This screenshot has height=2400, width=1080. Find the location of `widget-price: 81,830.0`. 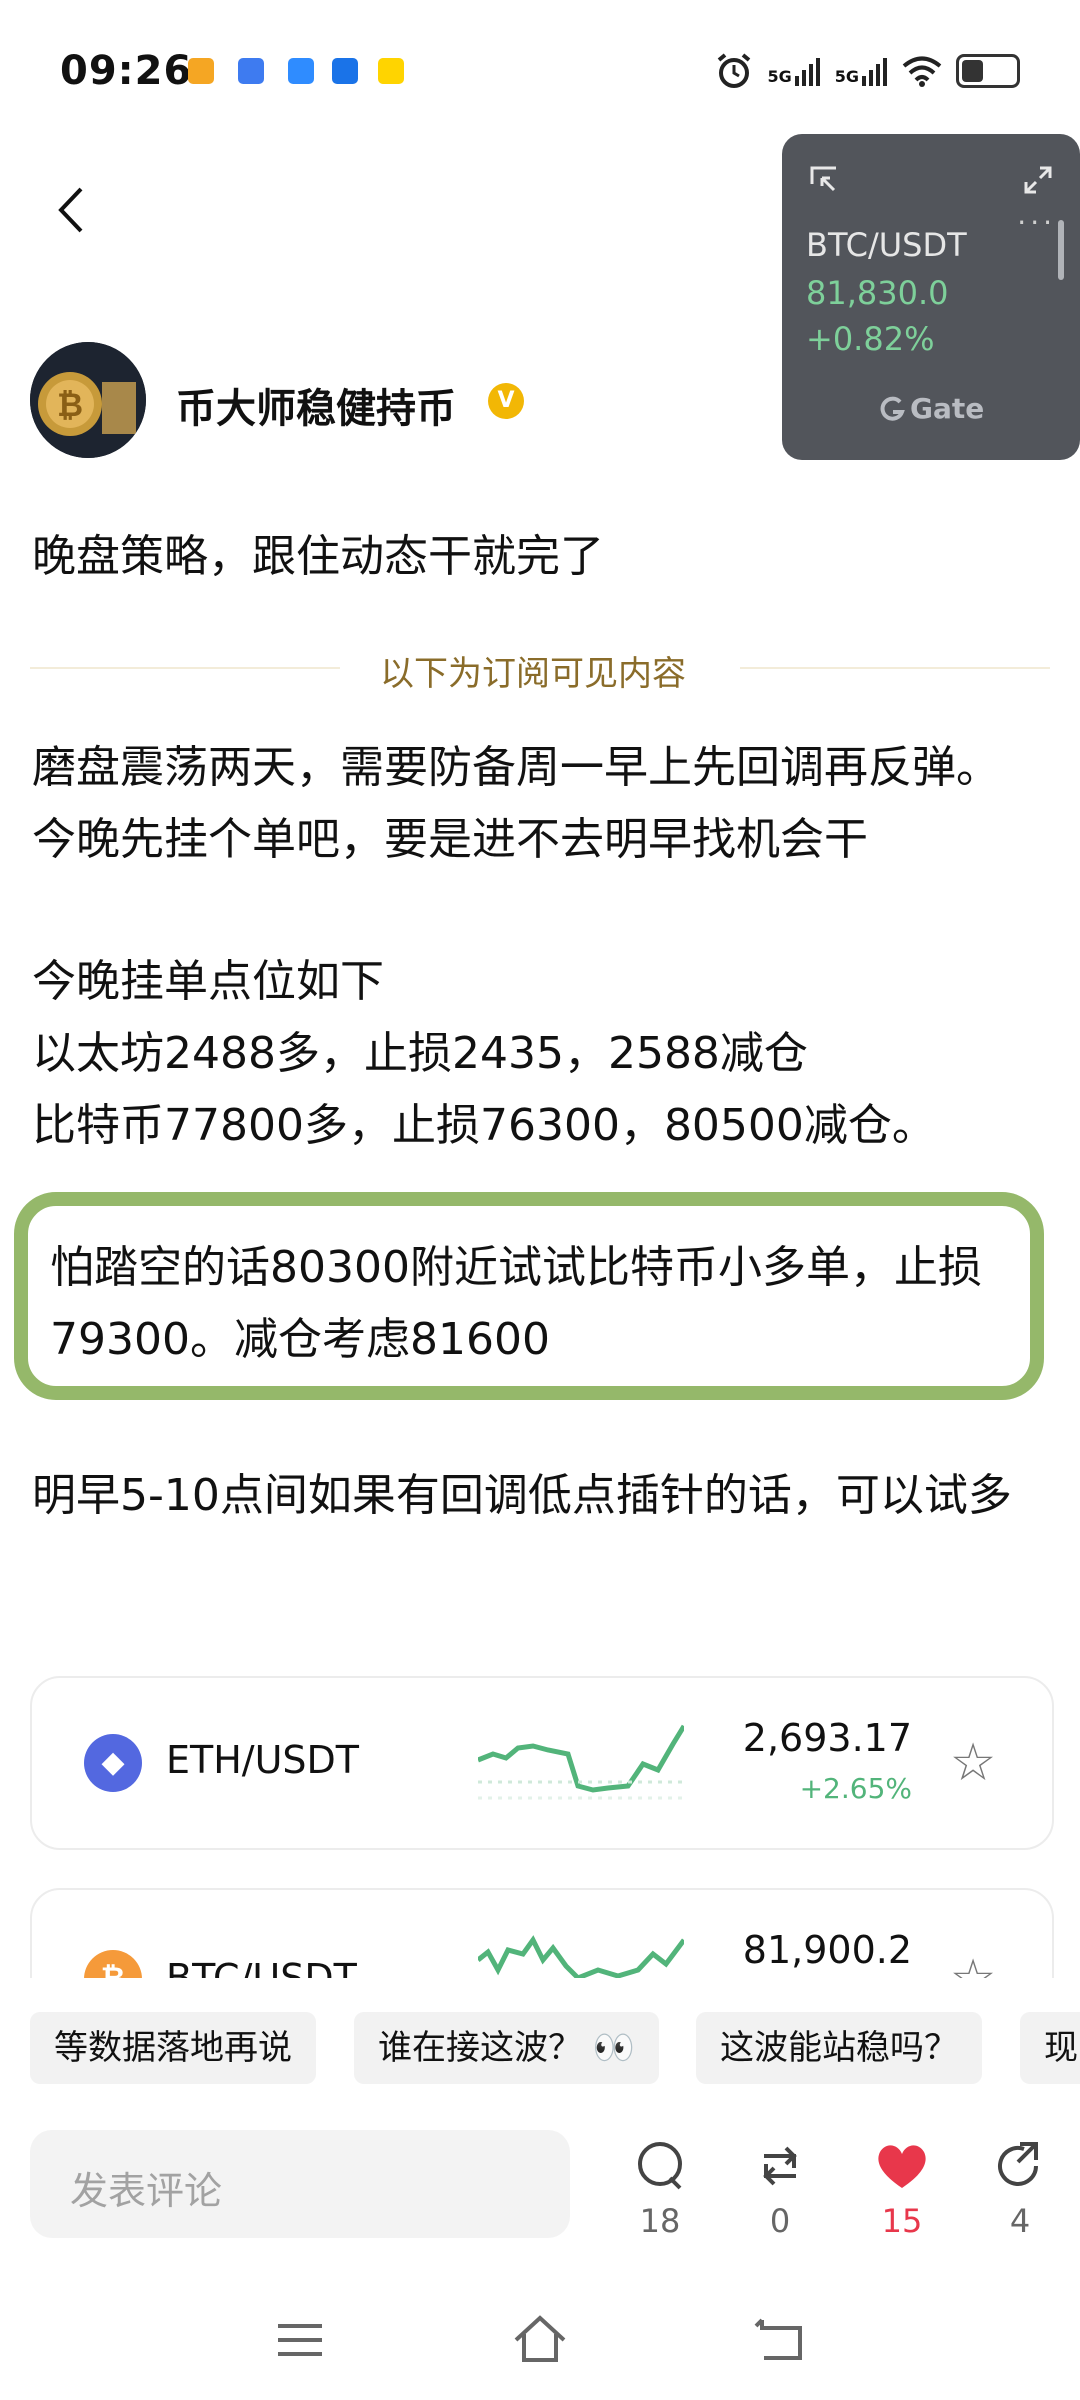

widget-price: 81,830.0 is located at coordinates (877, 293).